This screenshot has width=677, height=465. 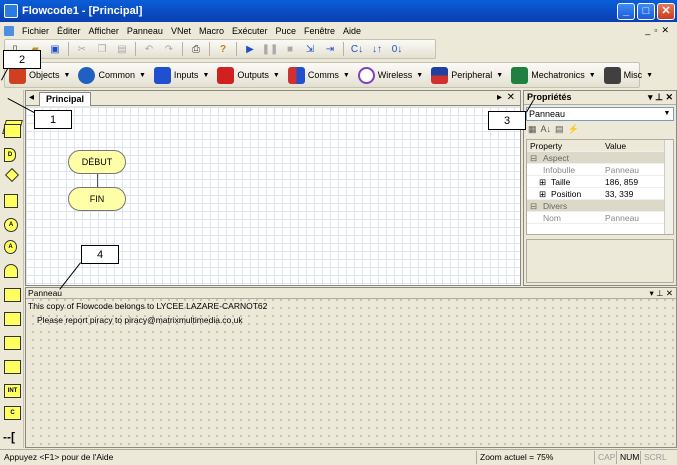 I want to click on panel-pin-icon: ⊥, so click(x=659, y=293).